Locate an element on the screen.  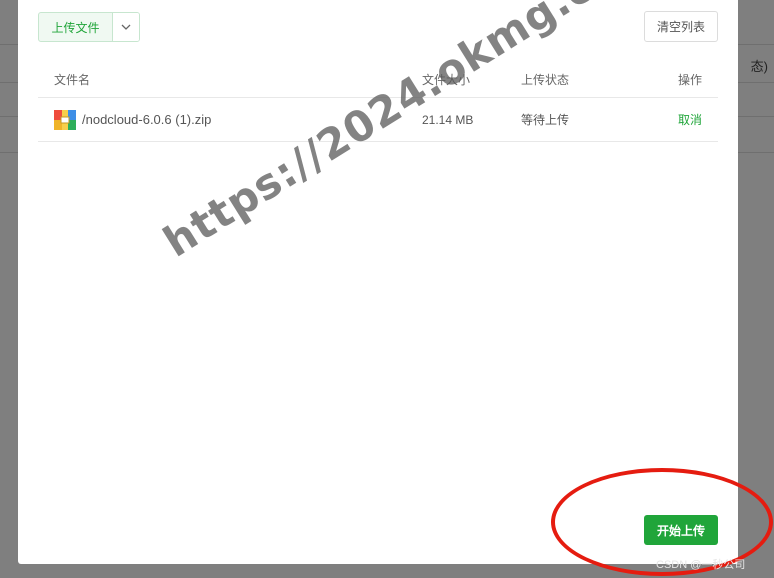
file-name-cell: /nodcloud-6.0.6 (1).zip is located at coordinates (132, 119).